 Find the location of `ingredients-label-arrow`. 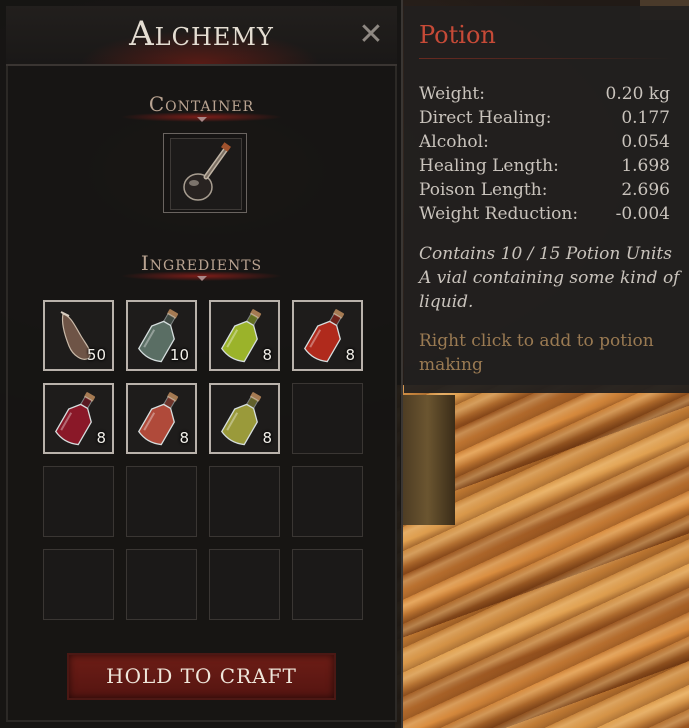

ingredients-label-arrow is located at coordinates (202, 278).